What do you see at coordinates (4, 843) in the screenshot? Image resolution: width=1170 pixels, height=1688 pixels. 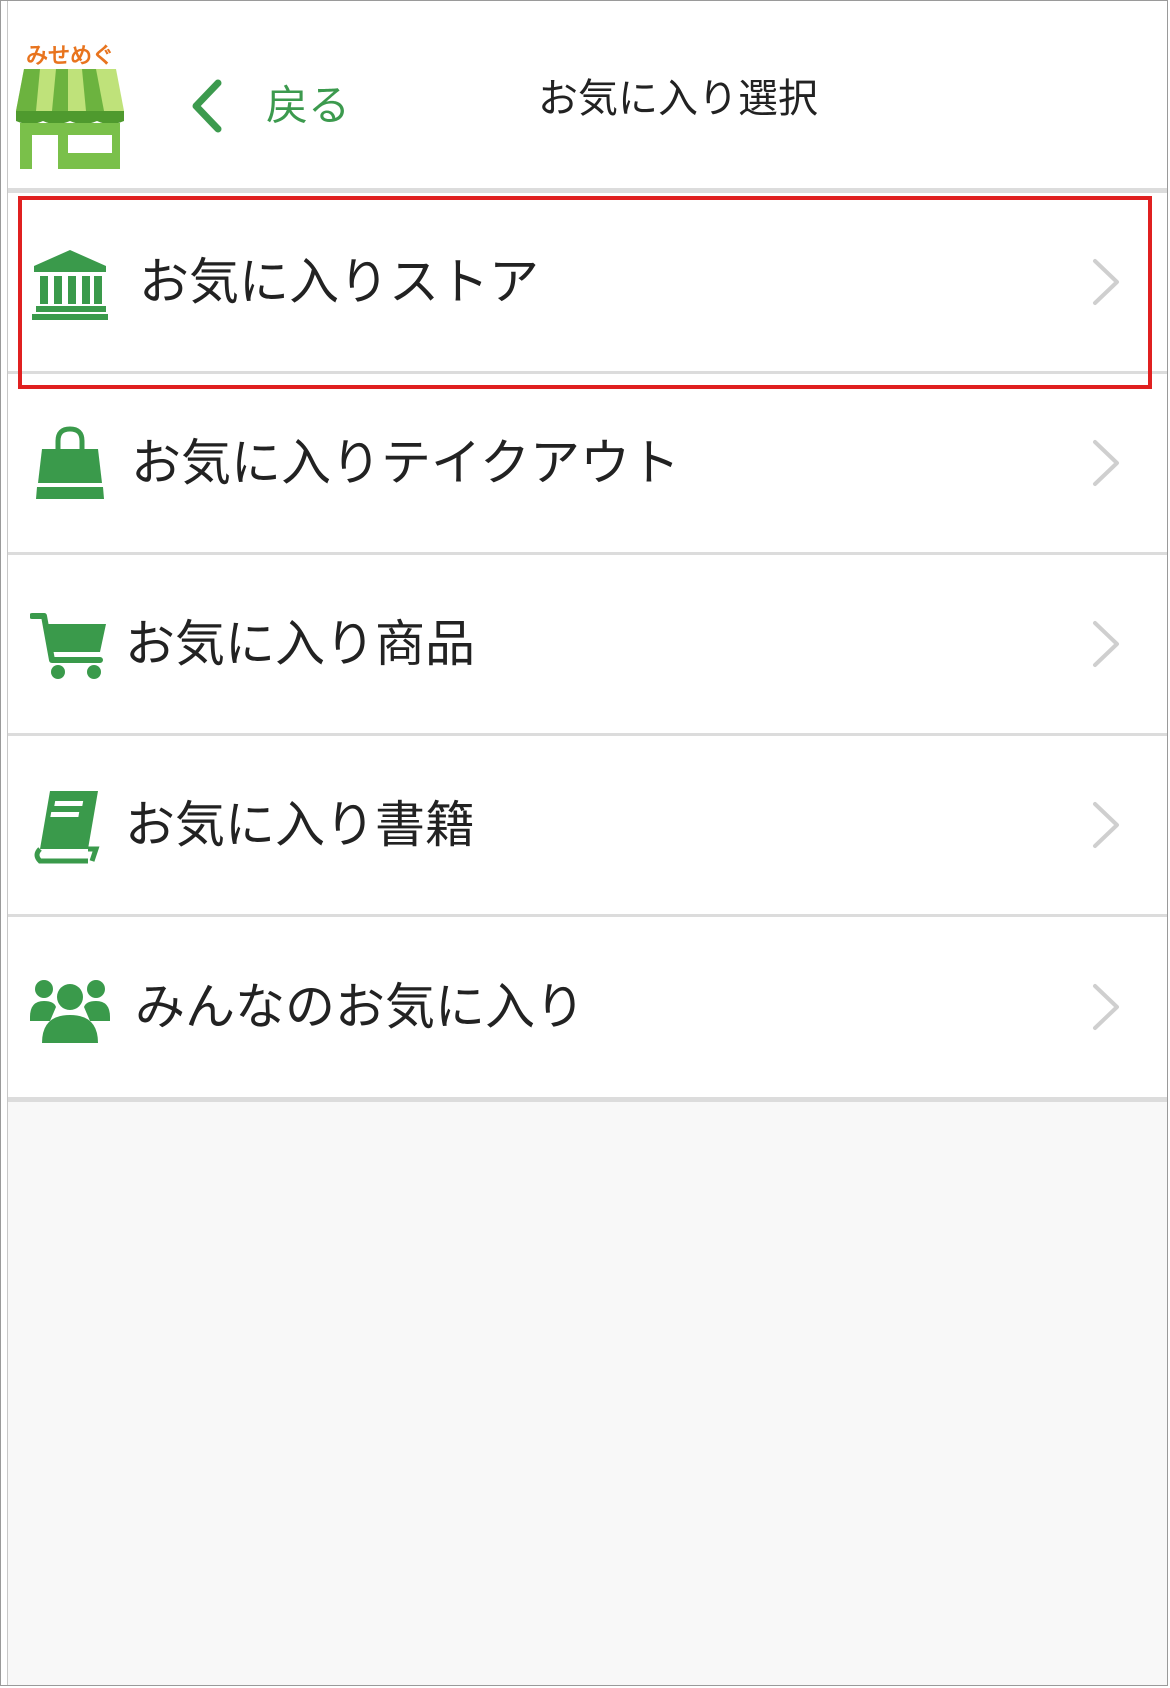 I see `frame-edge` at bounding box center [4, 843].